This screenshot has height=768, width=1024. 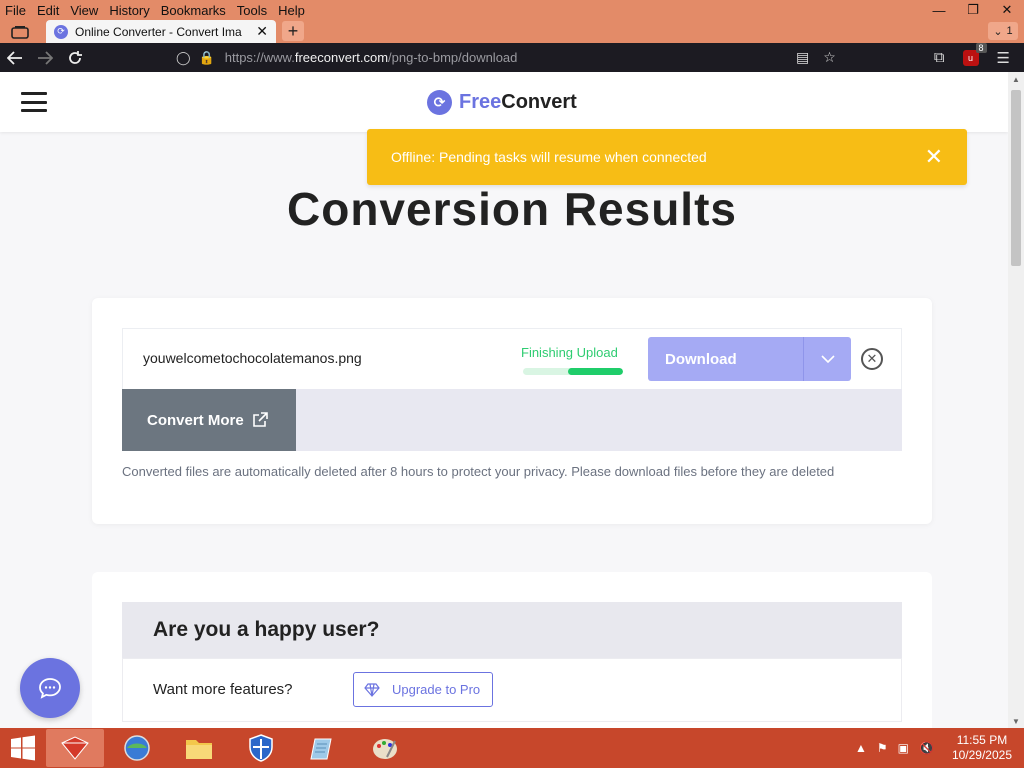 What do you see at coordinates (183, 58) in the screenshot?
I see `shield-icon: ◯` at bounding box center [183, 58].